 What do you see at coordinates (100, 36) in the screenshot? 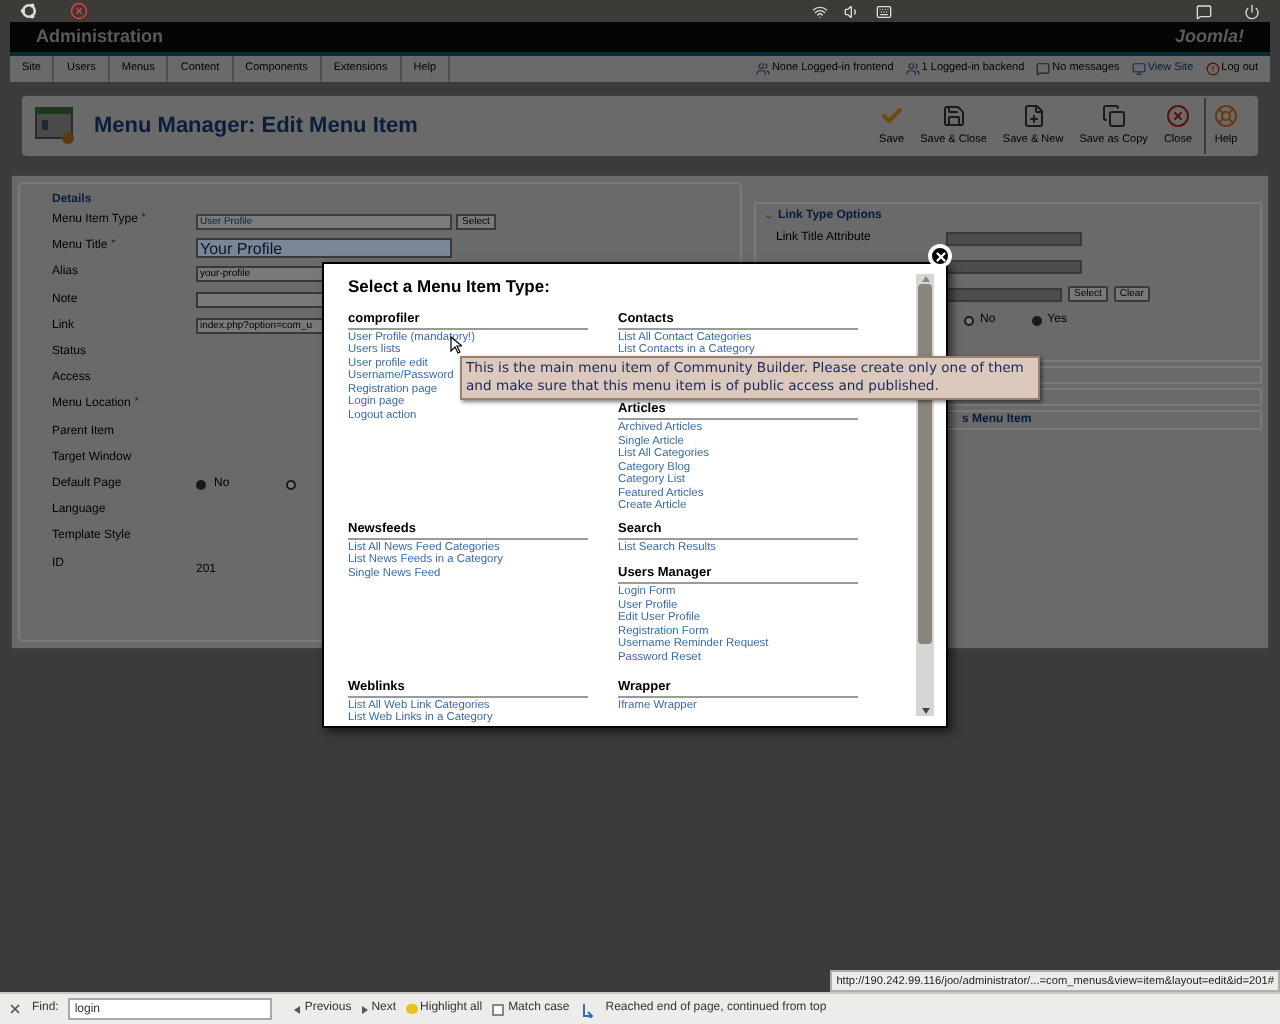
I see `header-title: Administration` at bounding box center [100, 36].